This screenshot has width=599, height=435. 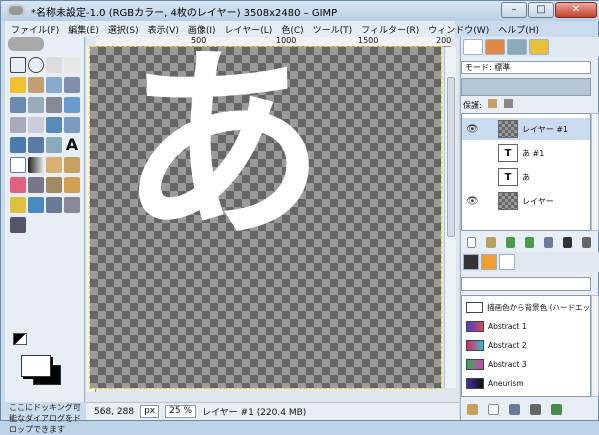 I want to click on color-select-icon, so click(x=18, y=85).